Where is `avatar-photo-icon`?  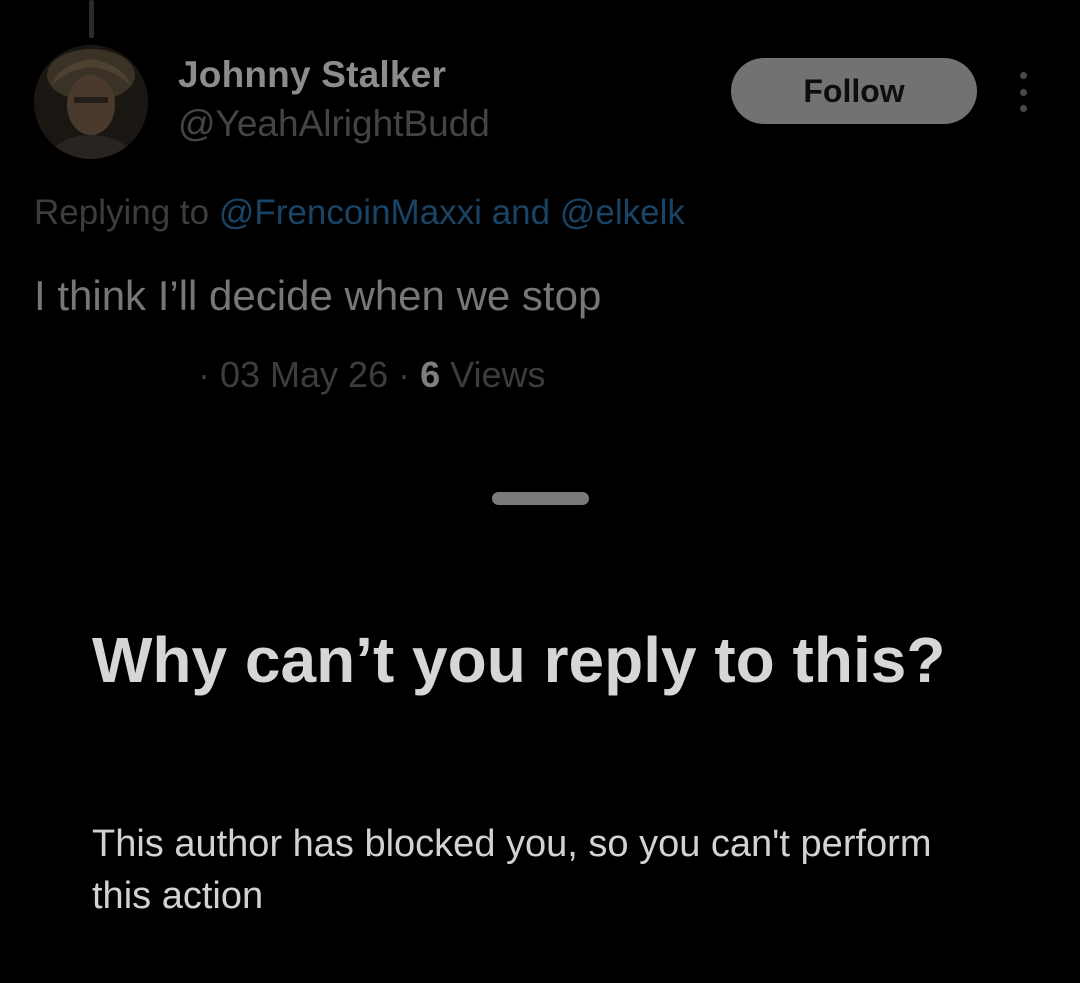
avatar-photo-icon is located at coordinates (91, 102).